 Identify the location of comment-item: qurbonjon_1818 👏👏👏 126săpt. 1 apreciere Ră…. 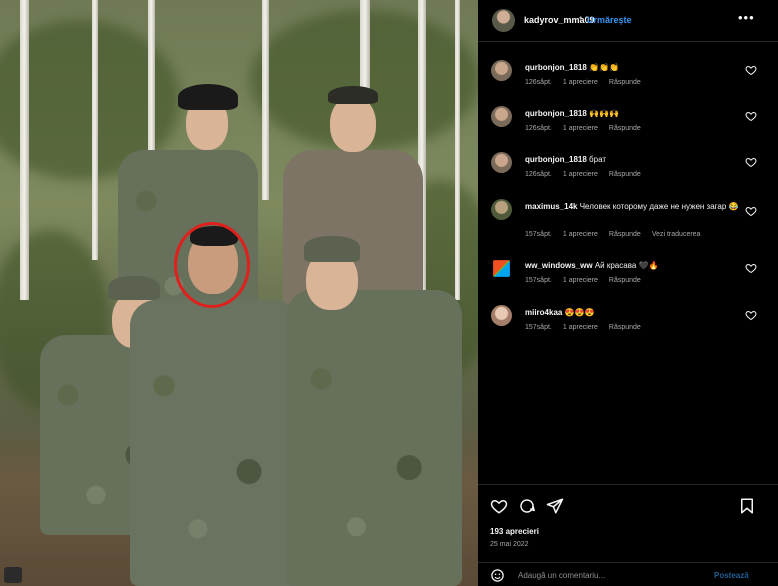
(628, 80).